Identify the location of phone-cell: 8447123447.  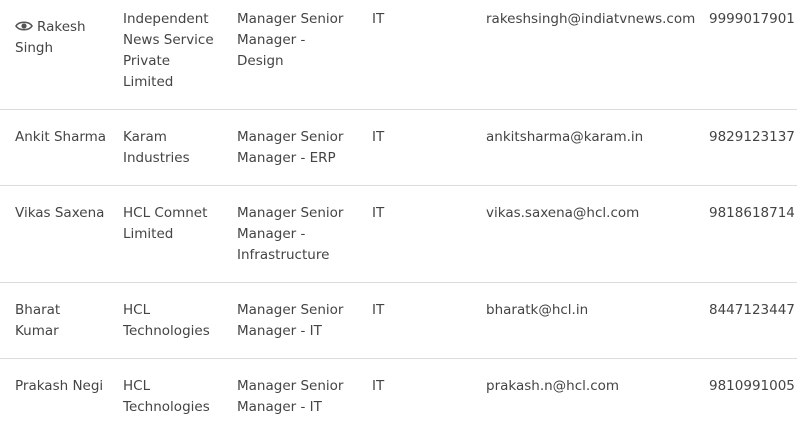
(752, 310).